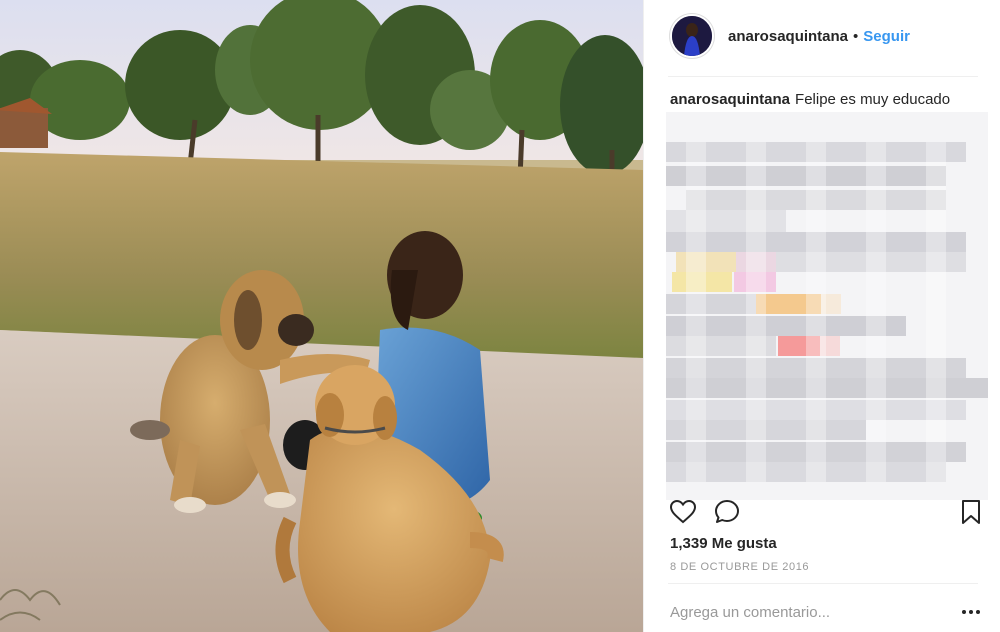 This screenshot has height=632, width=1000. What do you see at coordinates (971, 512) in the screenshot?
I see `bookmark-icon` at bounding box center [971, 512].